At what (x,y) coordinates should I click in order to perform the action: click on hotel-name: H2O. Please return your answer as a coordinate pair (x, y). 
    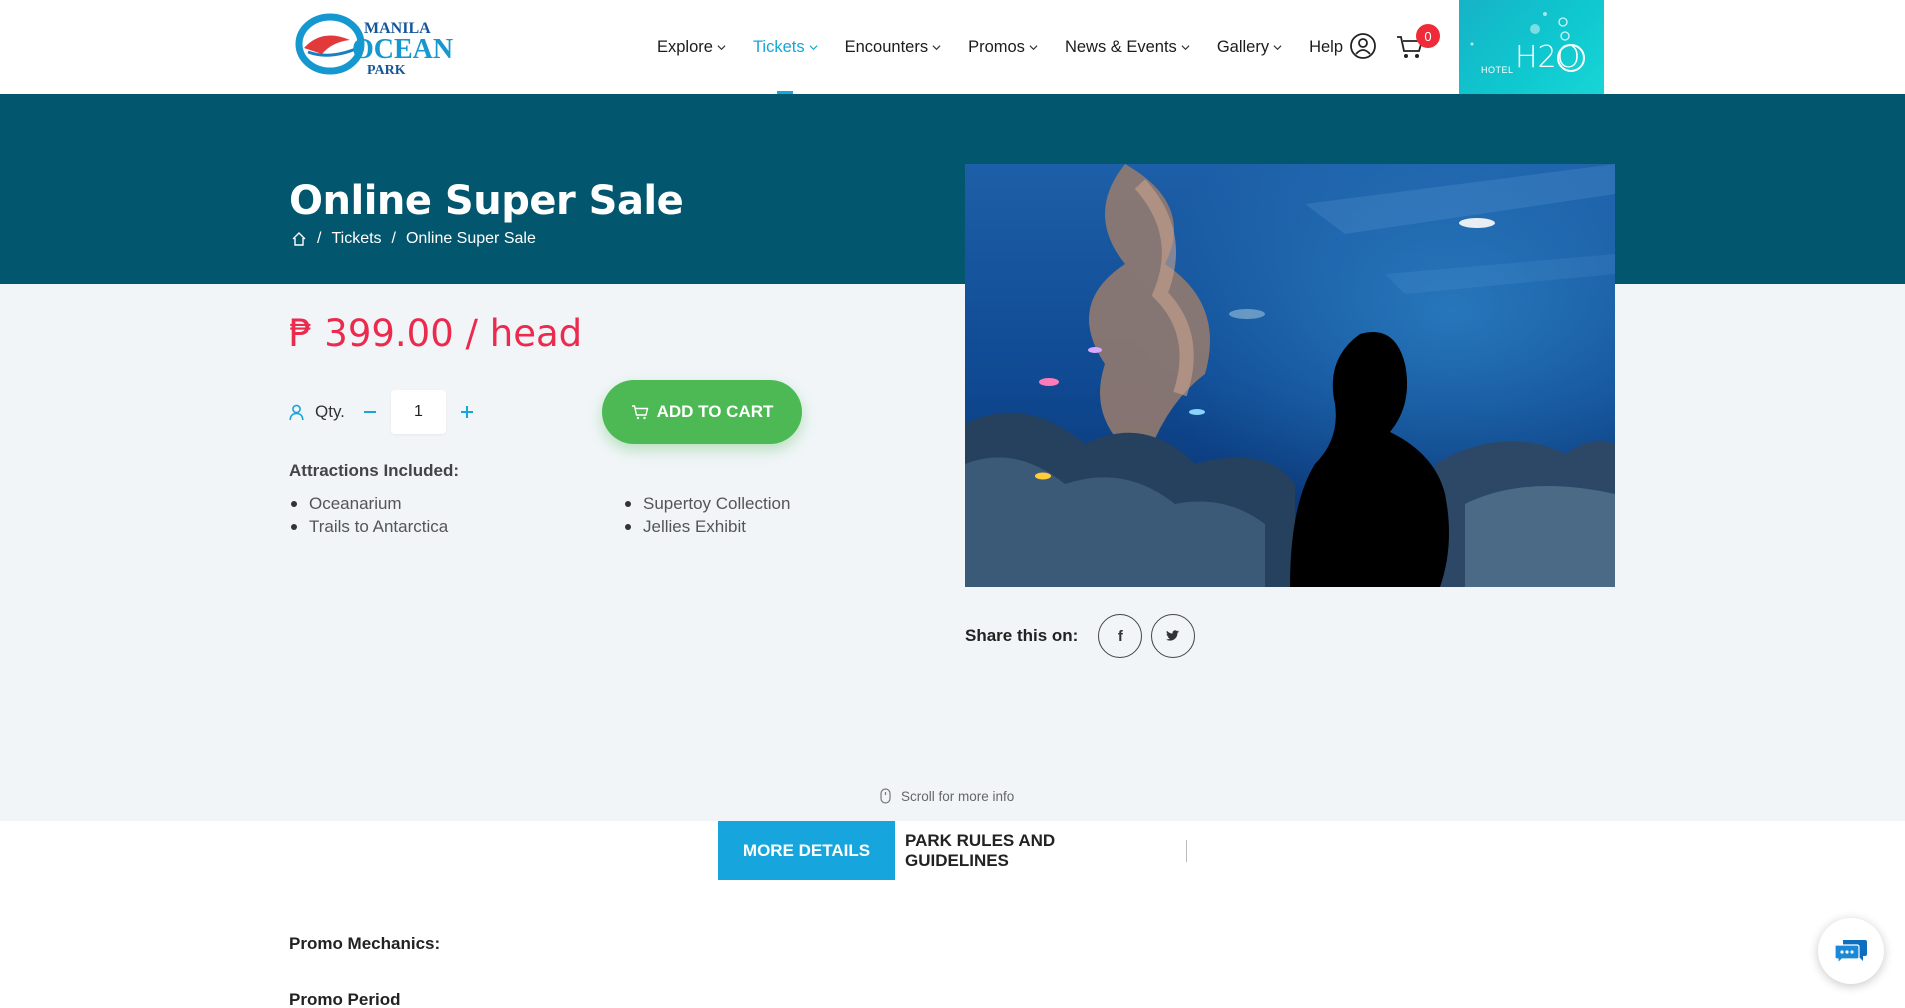
    Looking at the image, I should click on (1548, 57).